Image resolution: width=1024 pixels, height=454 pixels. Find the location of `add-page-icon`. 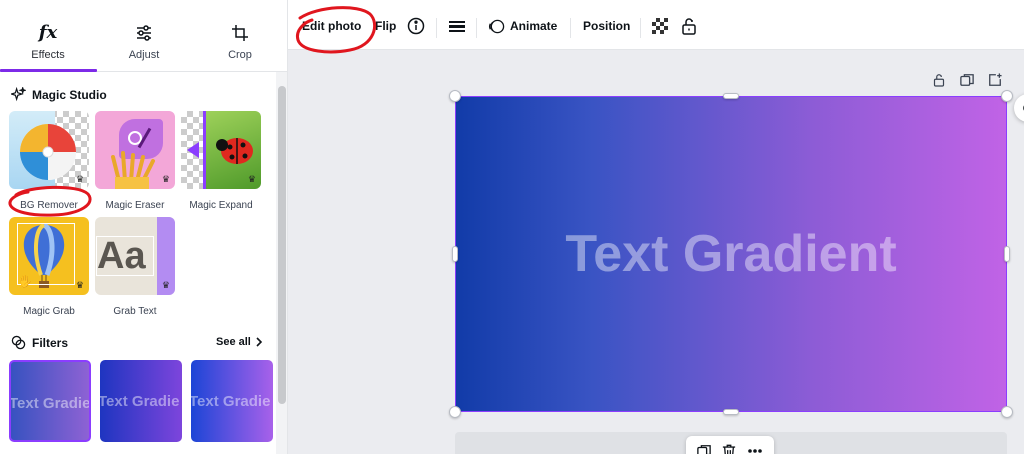

add-page-icon is located at coordinates (995, 79).